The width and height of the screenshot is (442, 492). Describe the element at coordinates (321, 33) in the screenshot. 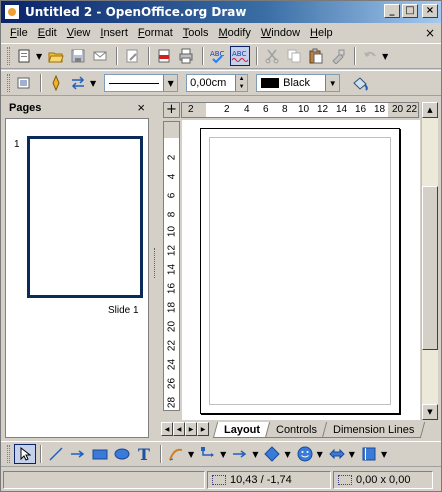

I see `menu-help: Help` at that location.